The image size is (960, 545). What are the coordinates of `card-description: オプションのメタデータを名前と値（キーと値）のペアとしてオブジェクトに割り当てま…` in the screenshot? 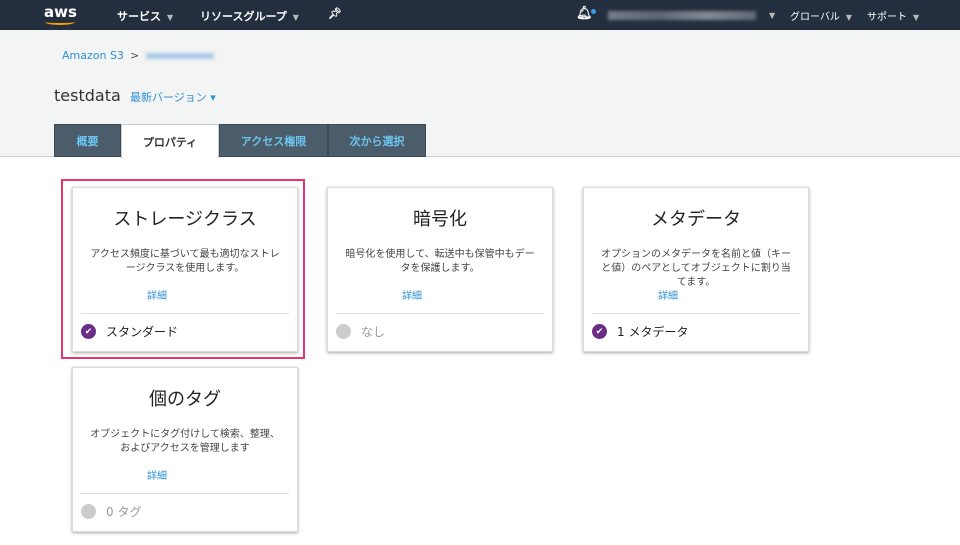 It's located at (696, 268).